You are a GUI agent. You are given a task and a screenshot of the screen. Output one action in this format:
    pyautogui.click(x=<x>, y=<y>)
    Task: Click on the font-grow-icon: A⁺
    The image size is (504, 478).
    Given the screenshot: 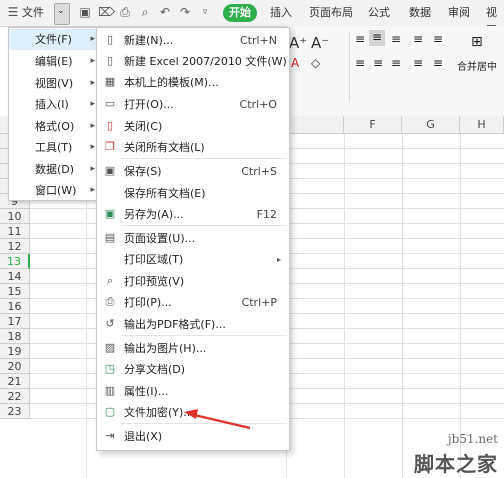 What is the action you would take?
    pyautogui.click(x=298, y=43)
    